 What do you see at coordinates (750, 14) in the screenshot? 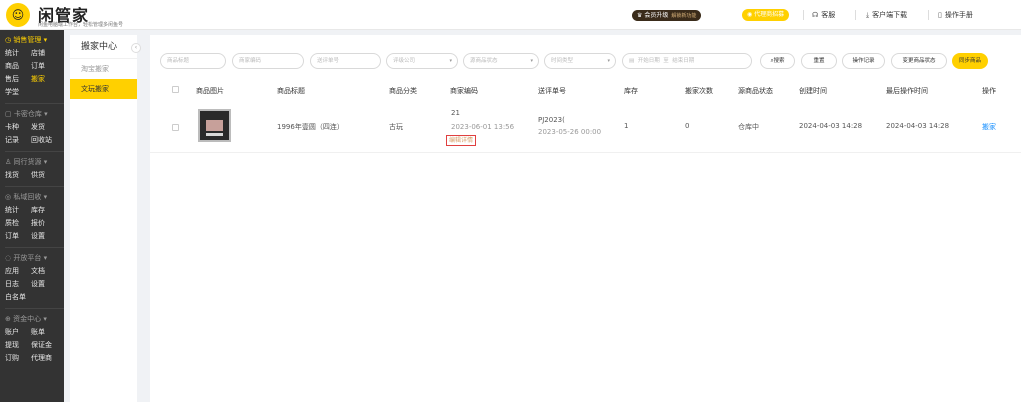
I see `agent-icon: ◉` at bounding box center [750, 14].